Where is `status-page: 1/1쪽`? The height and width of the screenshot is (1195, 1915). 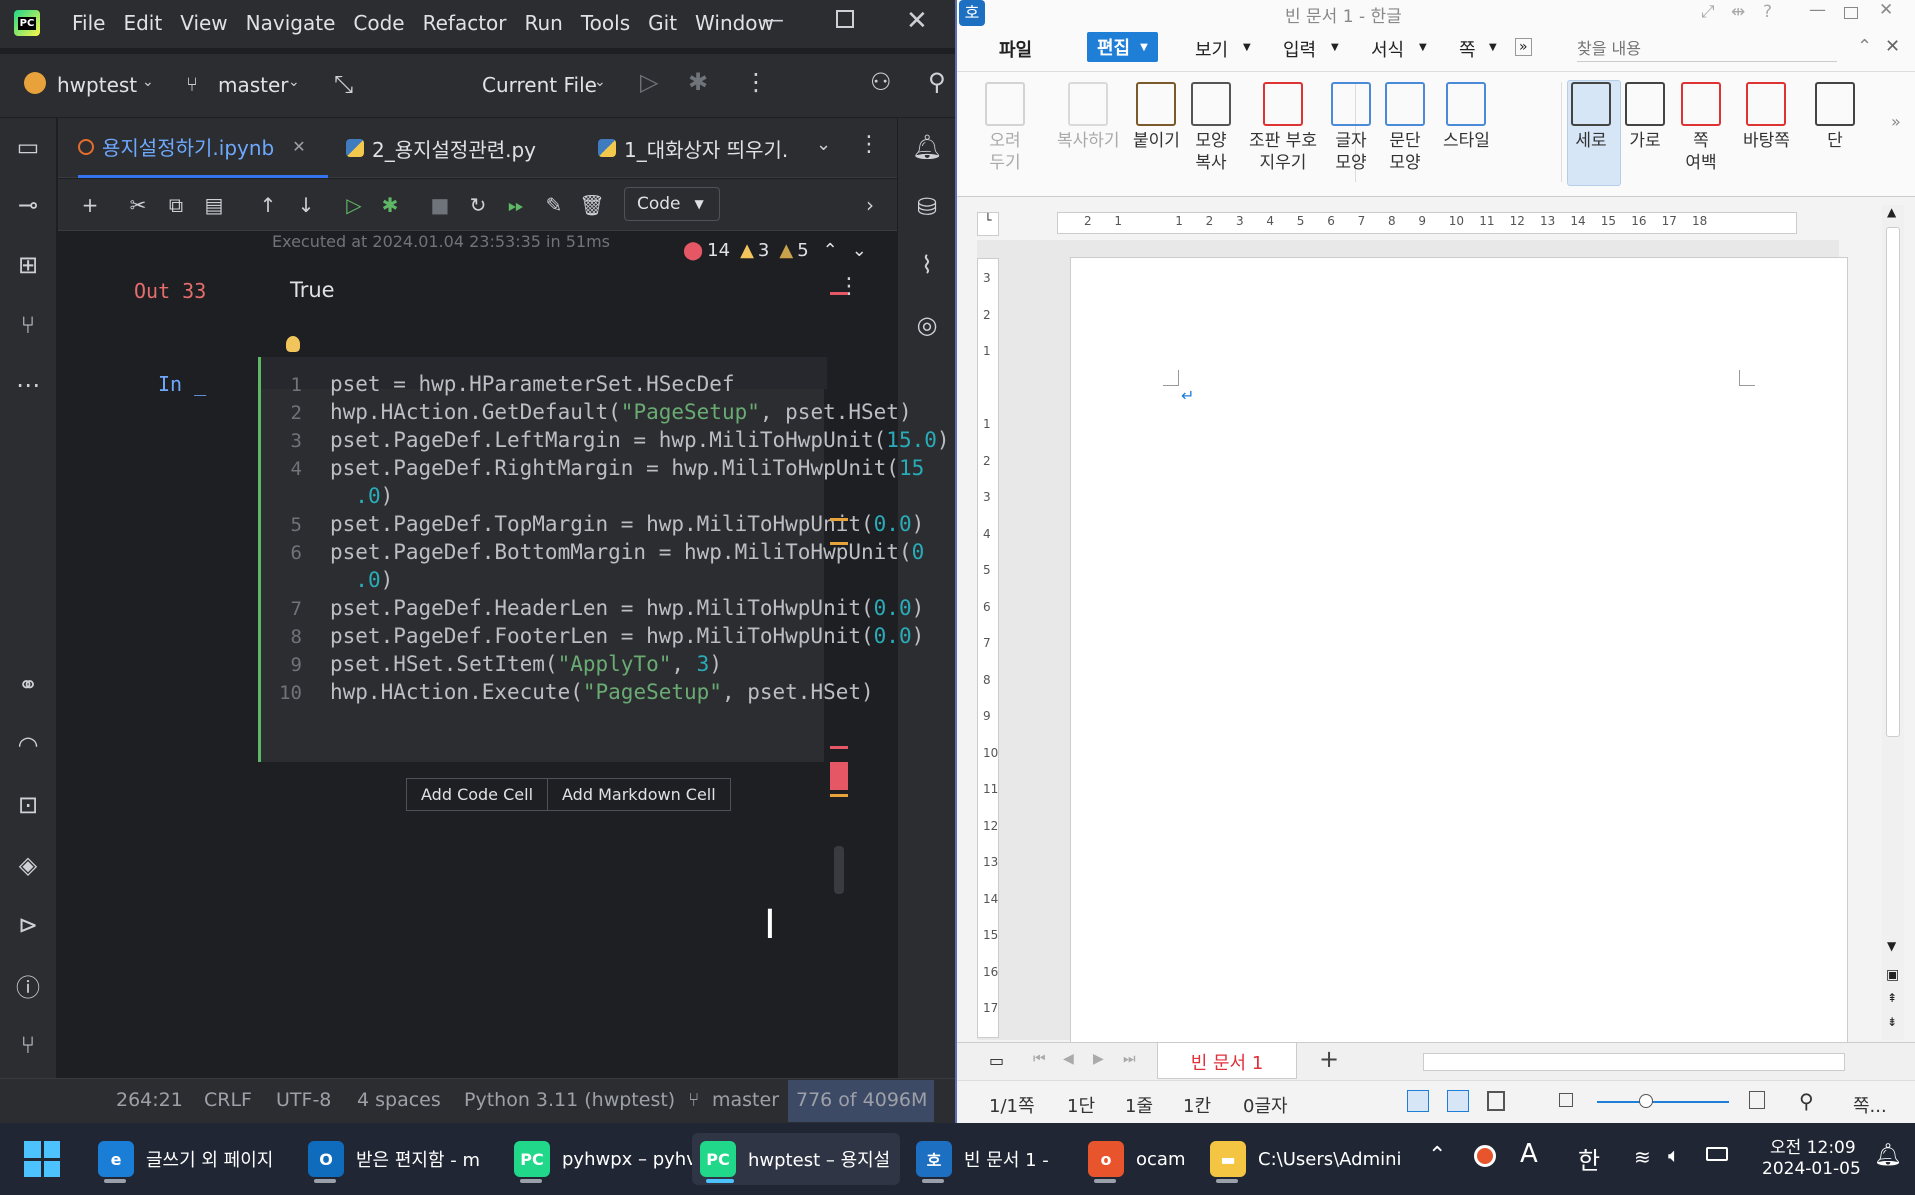 status-page: 1/1쪽 is located at coordinates (1012, 1105).